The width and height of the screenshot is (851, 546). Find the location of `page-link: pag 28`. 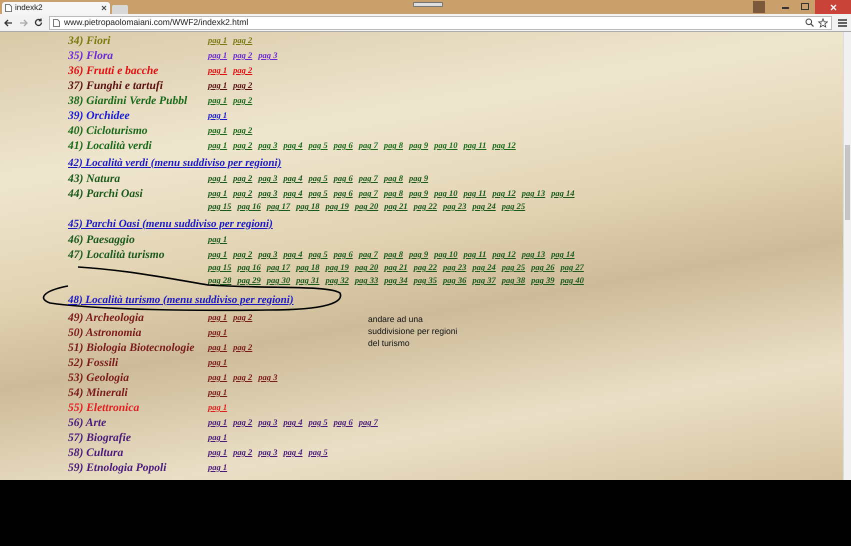

page-link: pag 28 is located at coordinates (220, 280).